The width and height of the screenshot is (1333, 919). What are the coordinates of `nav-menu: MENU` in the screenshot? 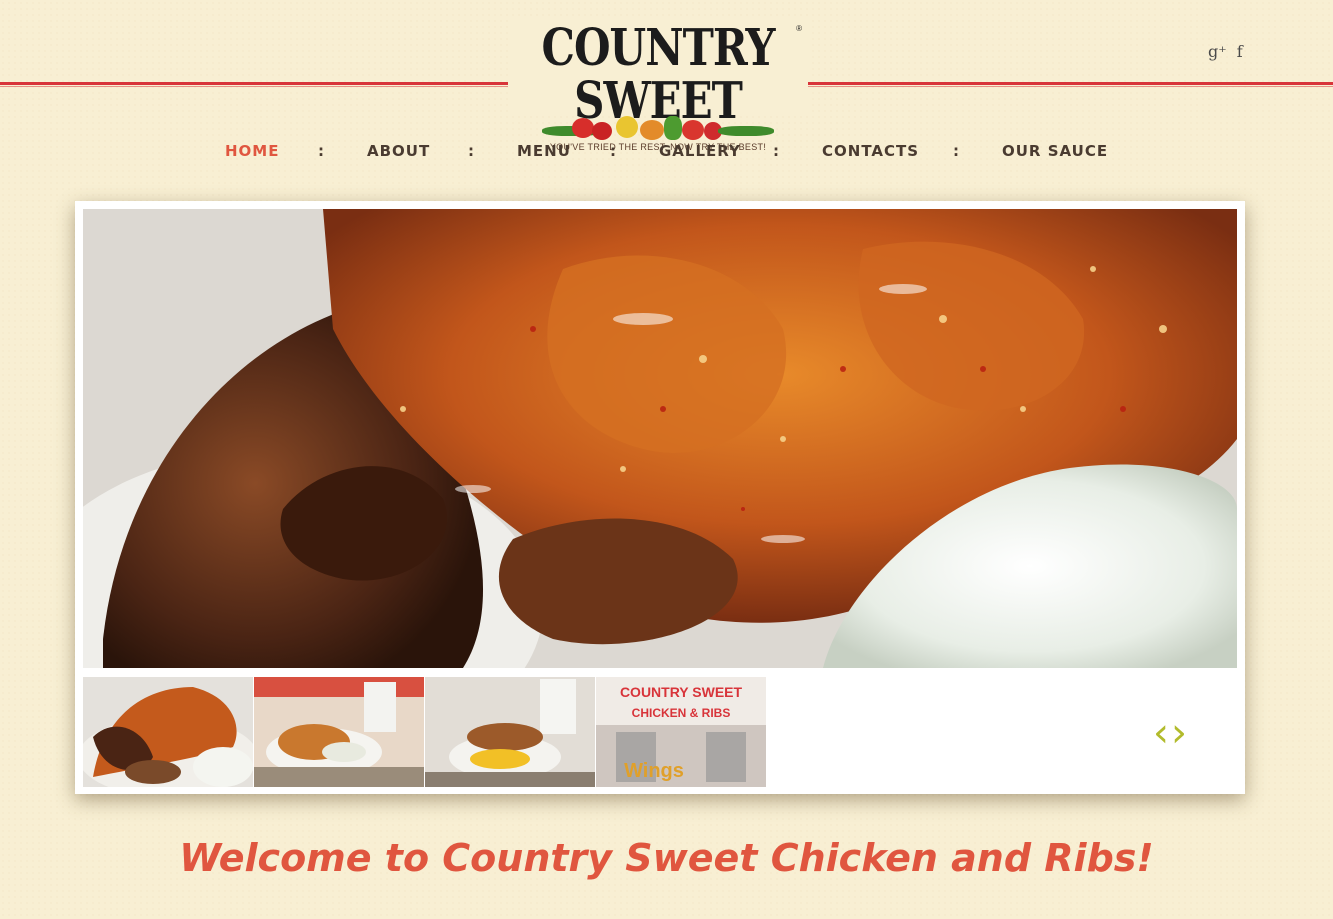 It's located at (544, 151).